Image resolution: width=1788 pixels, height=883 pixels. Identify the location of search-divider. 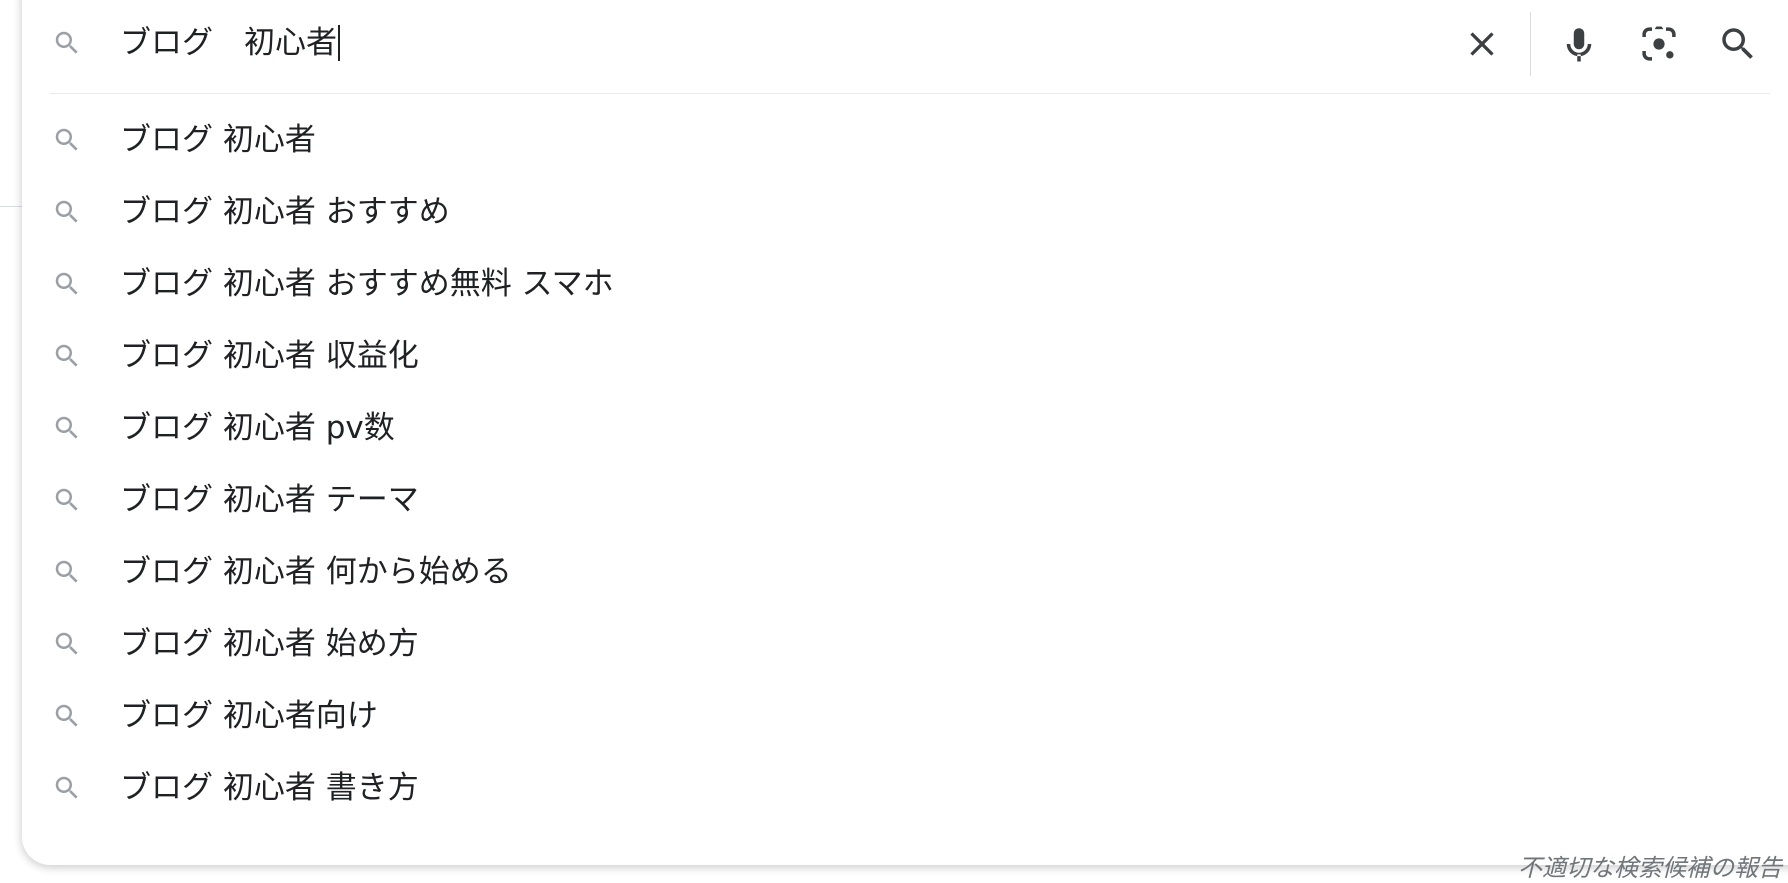
(910, 93).